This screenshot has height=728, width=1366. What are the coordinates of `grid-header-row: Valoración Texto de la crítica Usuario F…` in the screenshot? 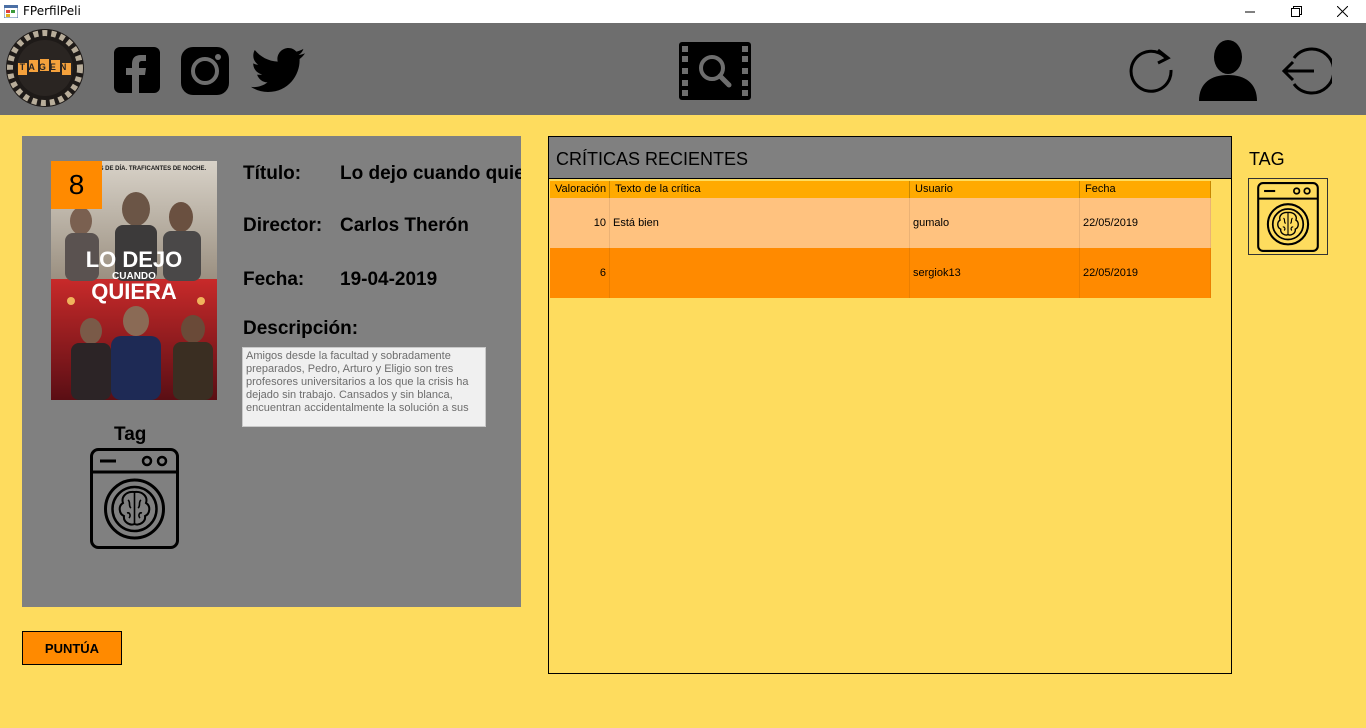 It's located at (880, 189).